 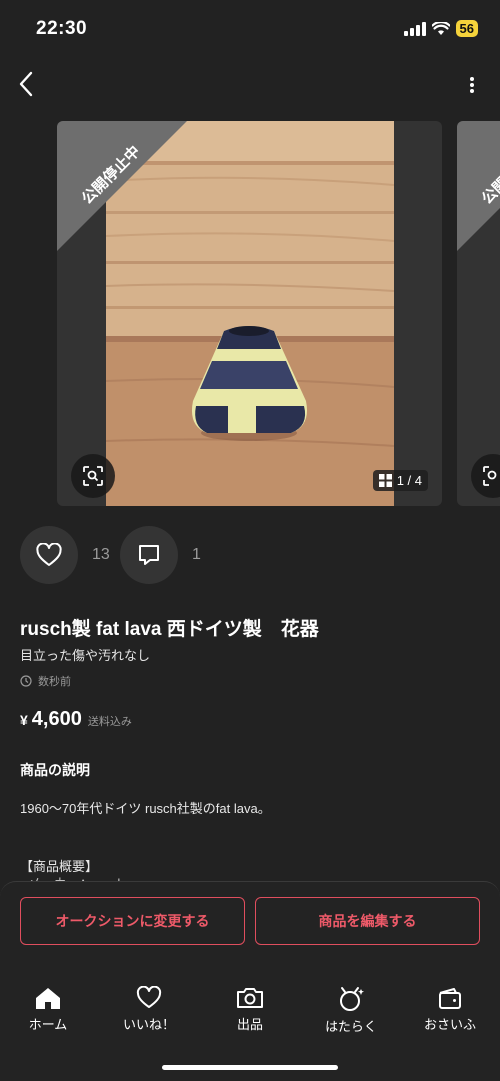 I want to click on image-counter: 1 / 4, so click(x=400, y=480).